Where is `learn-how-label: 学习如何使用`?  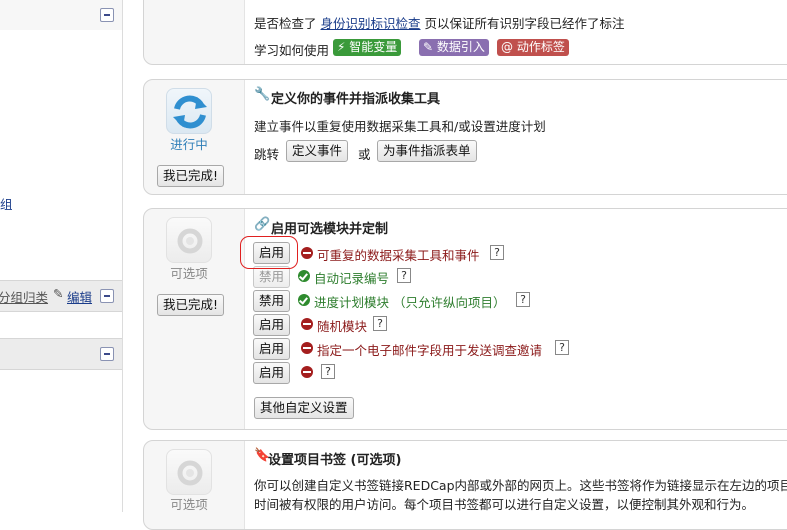 learn-how-label: 学习如何使用 is located at coordinates (292, 50).